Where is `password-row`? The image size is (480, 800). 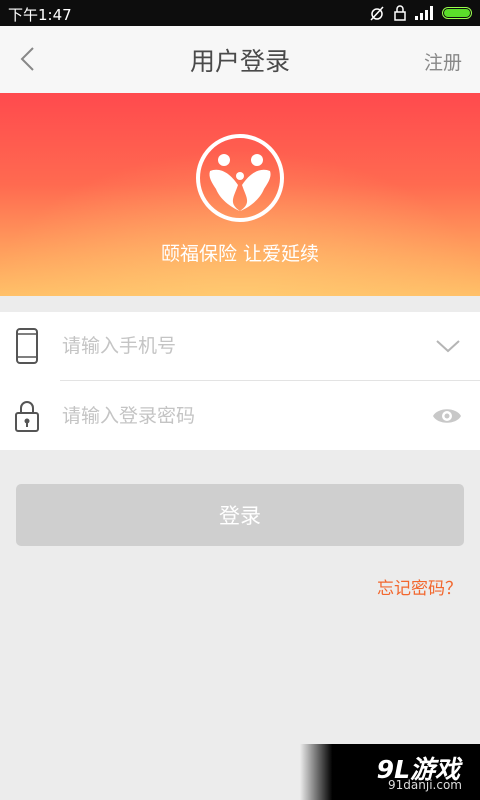
password-row is located at coordinates (240, 416).